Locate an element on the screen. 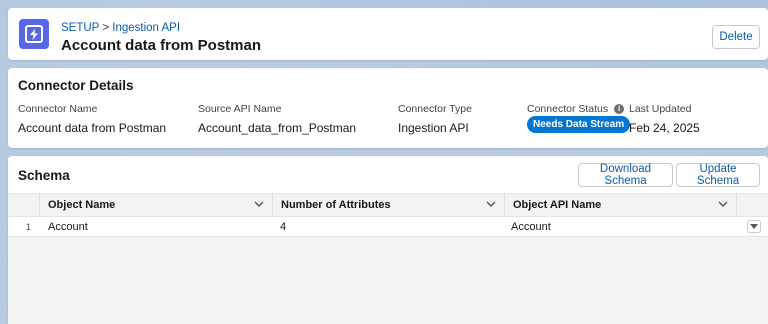 This screenshot has height=324, width=768. update-schema-button: Update Schema is located at coordinates (718, 175).